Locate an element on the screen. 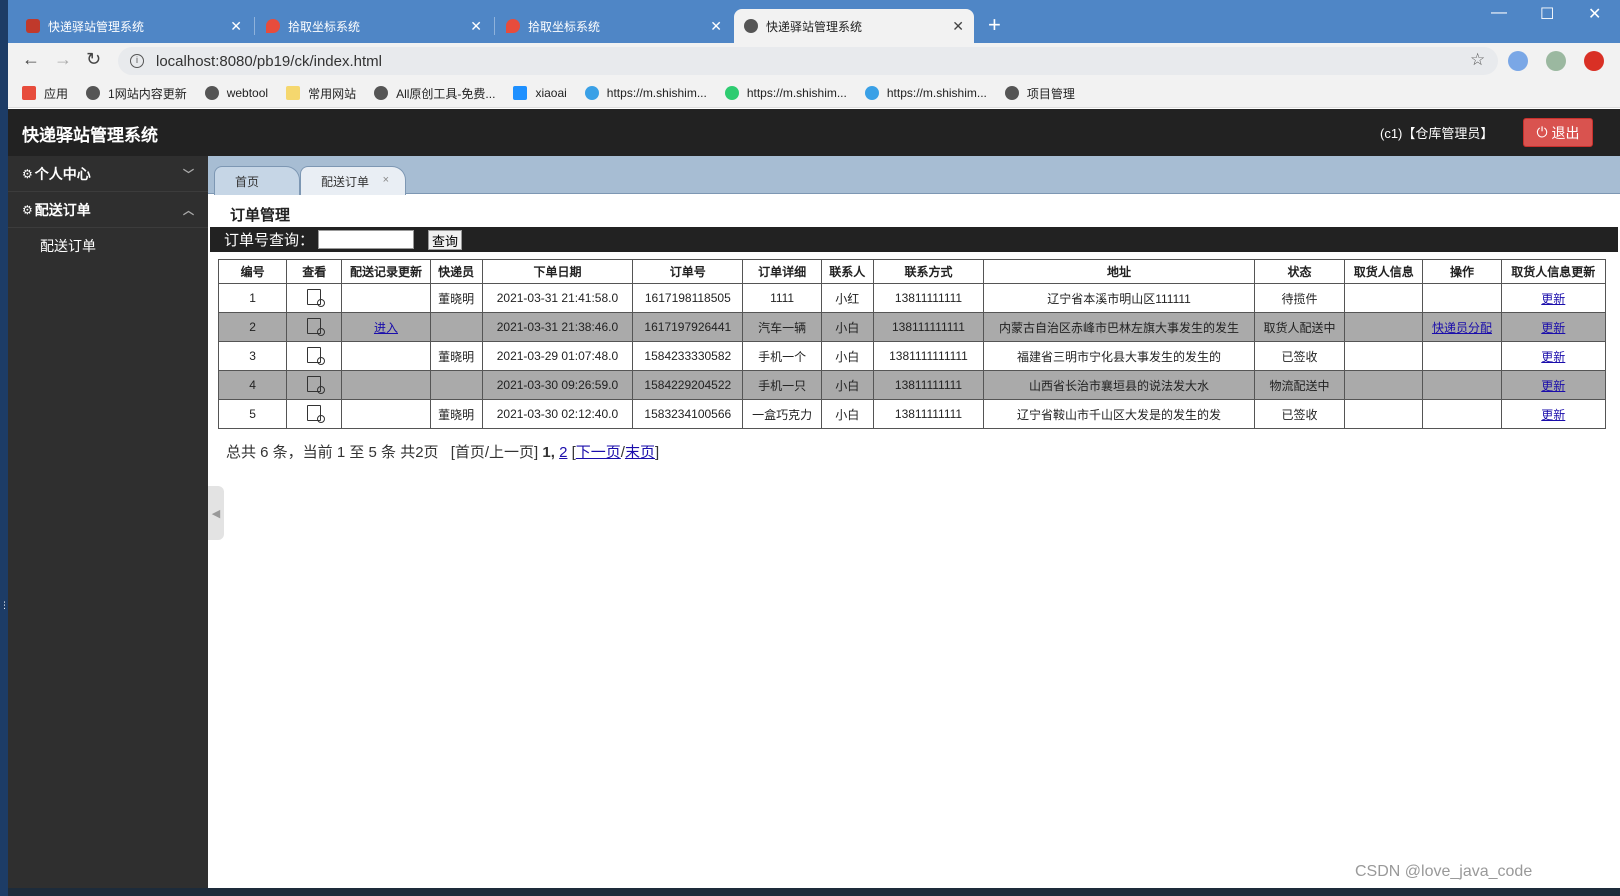  gears-icon: ⚙ is located at coordinates (27, 209).